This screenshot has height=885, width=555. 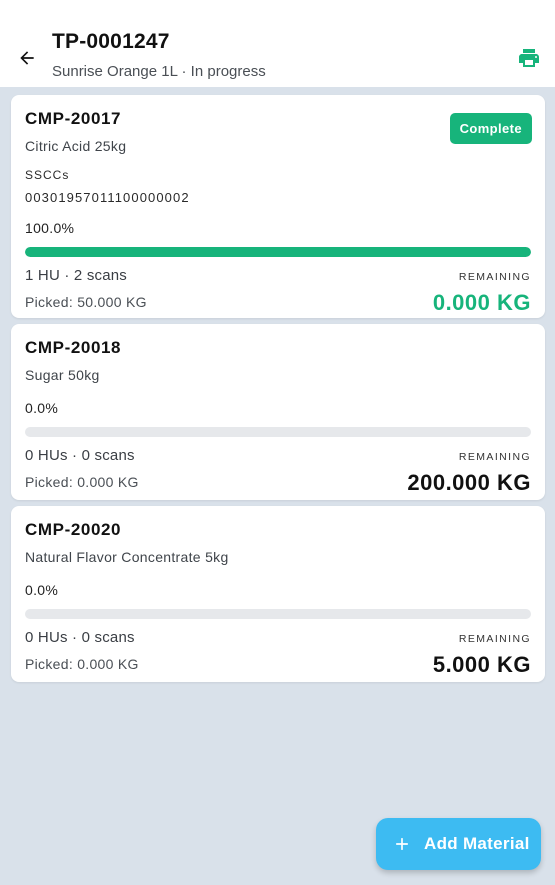 What do you see at coordinates (86, 302) in the screenshot?
I see `picked-amount: Picked: 50.000 KG` at bounding box center [86, 302].